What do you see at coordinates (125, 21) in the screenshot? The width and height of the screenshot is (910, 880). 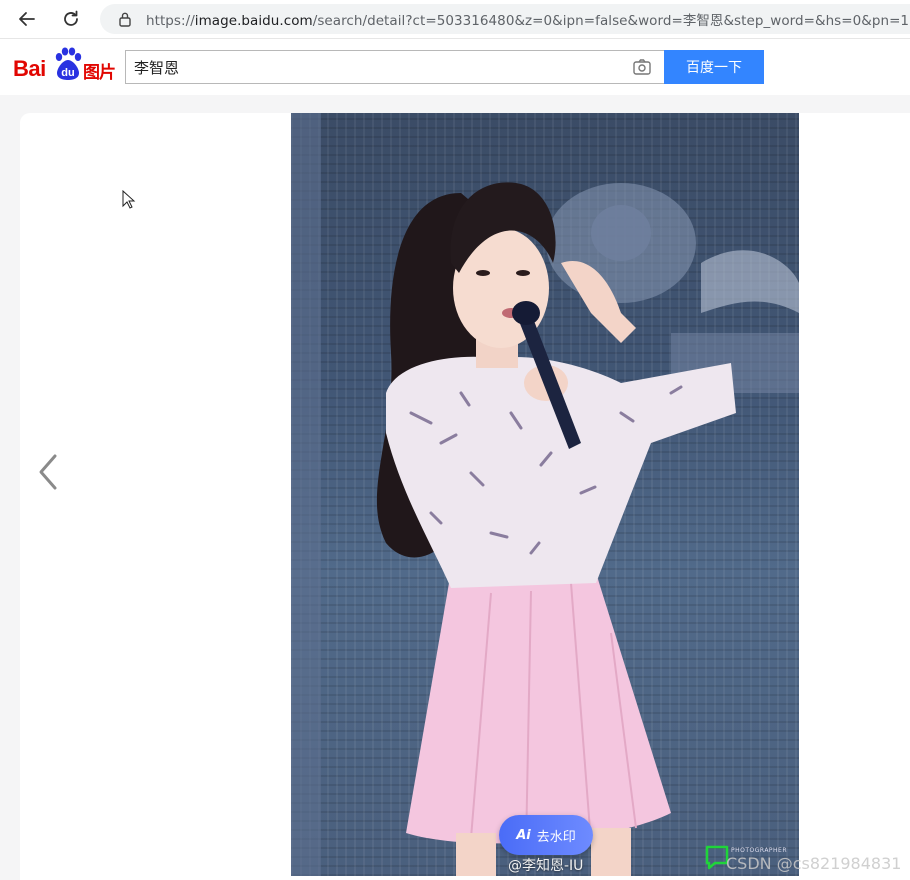 I see `lock-icon` at bounding box center [125, 21].